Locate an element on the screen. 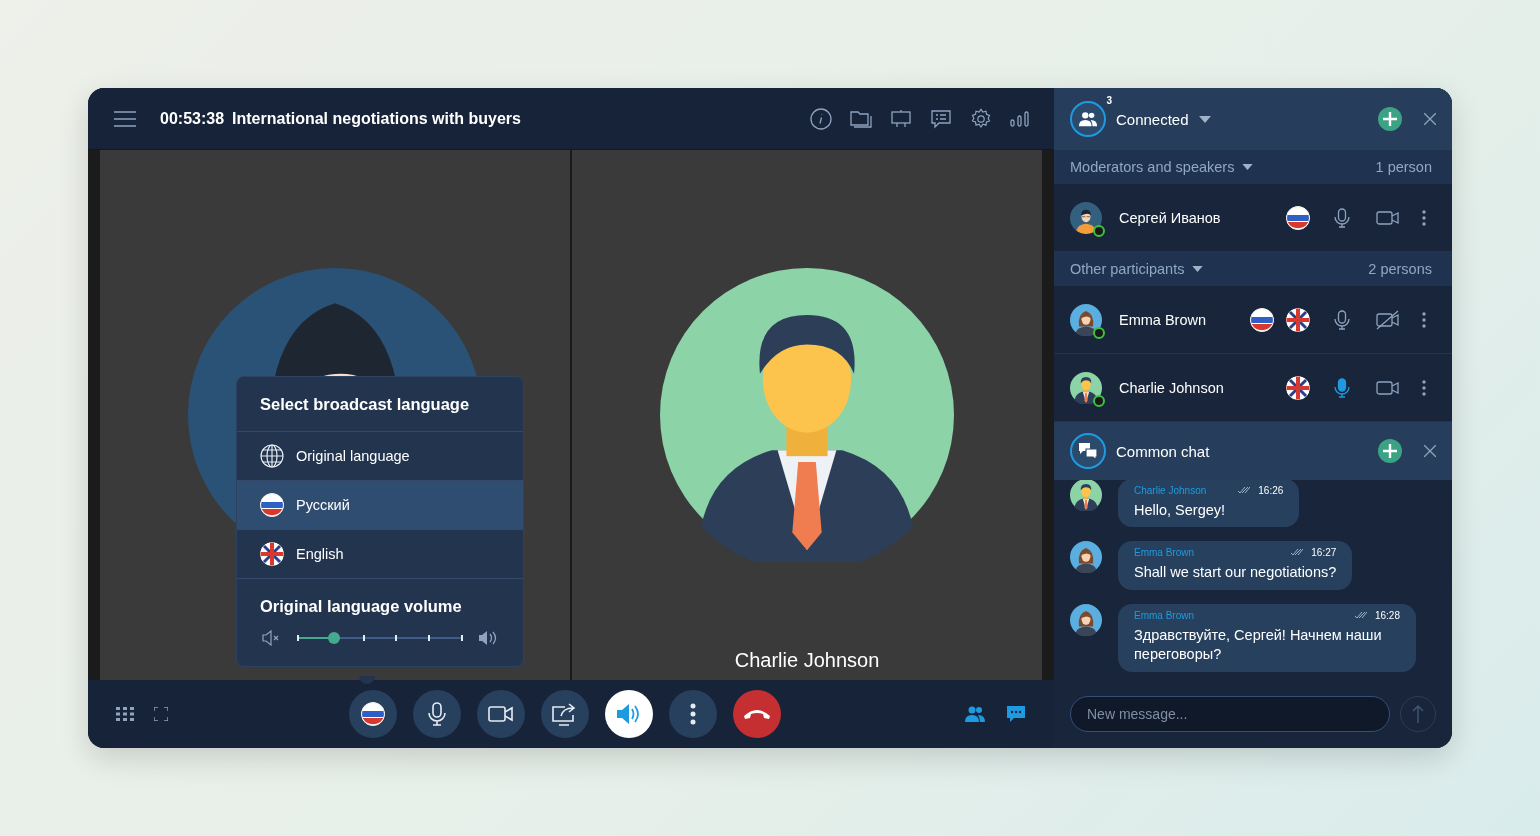  mic-button is located at coordinates (437, 714).